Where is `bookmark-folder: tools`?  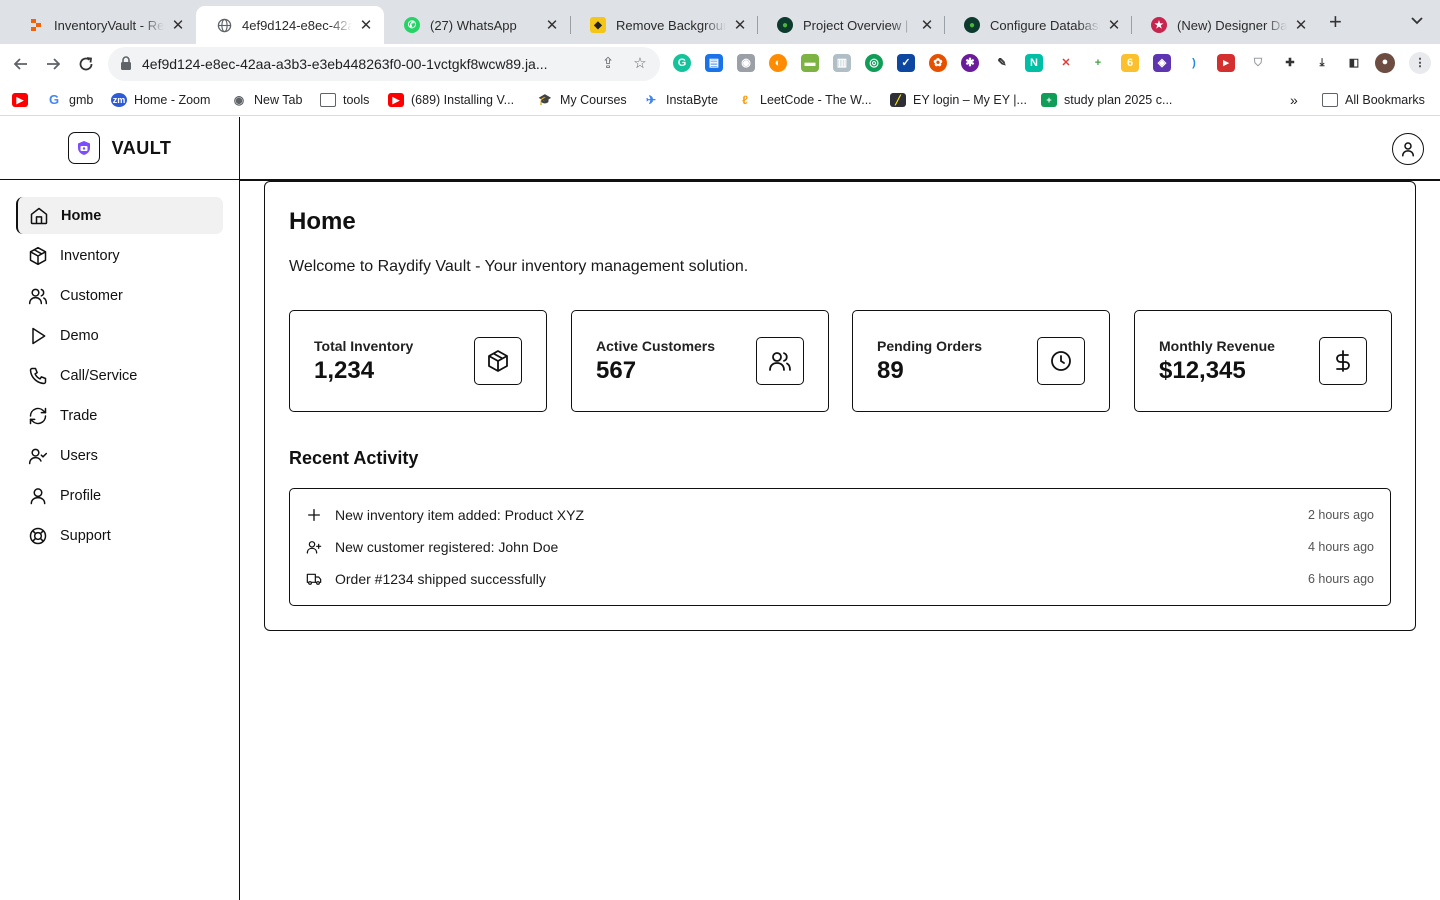
bookmark-folder: tools is located at coordinates (344, 100).